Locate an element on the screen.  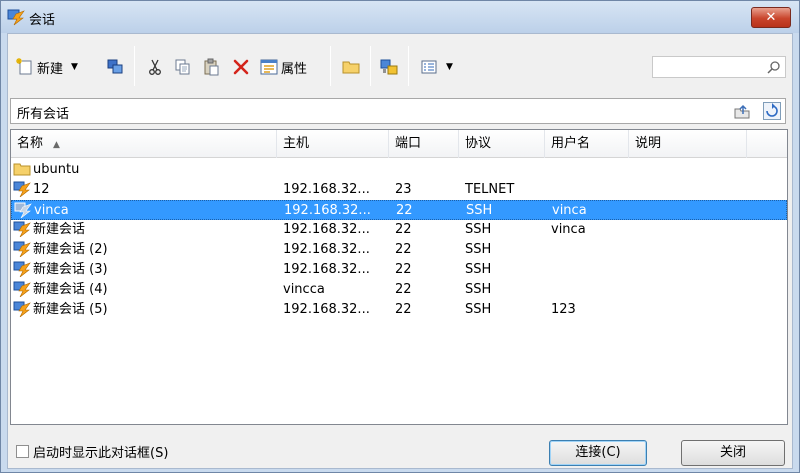
connect-button is located at coordinates (115, 67).